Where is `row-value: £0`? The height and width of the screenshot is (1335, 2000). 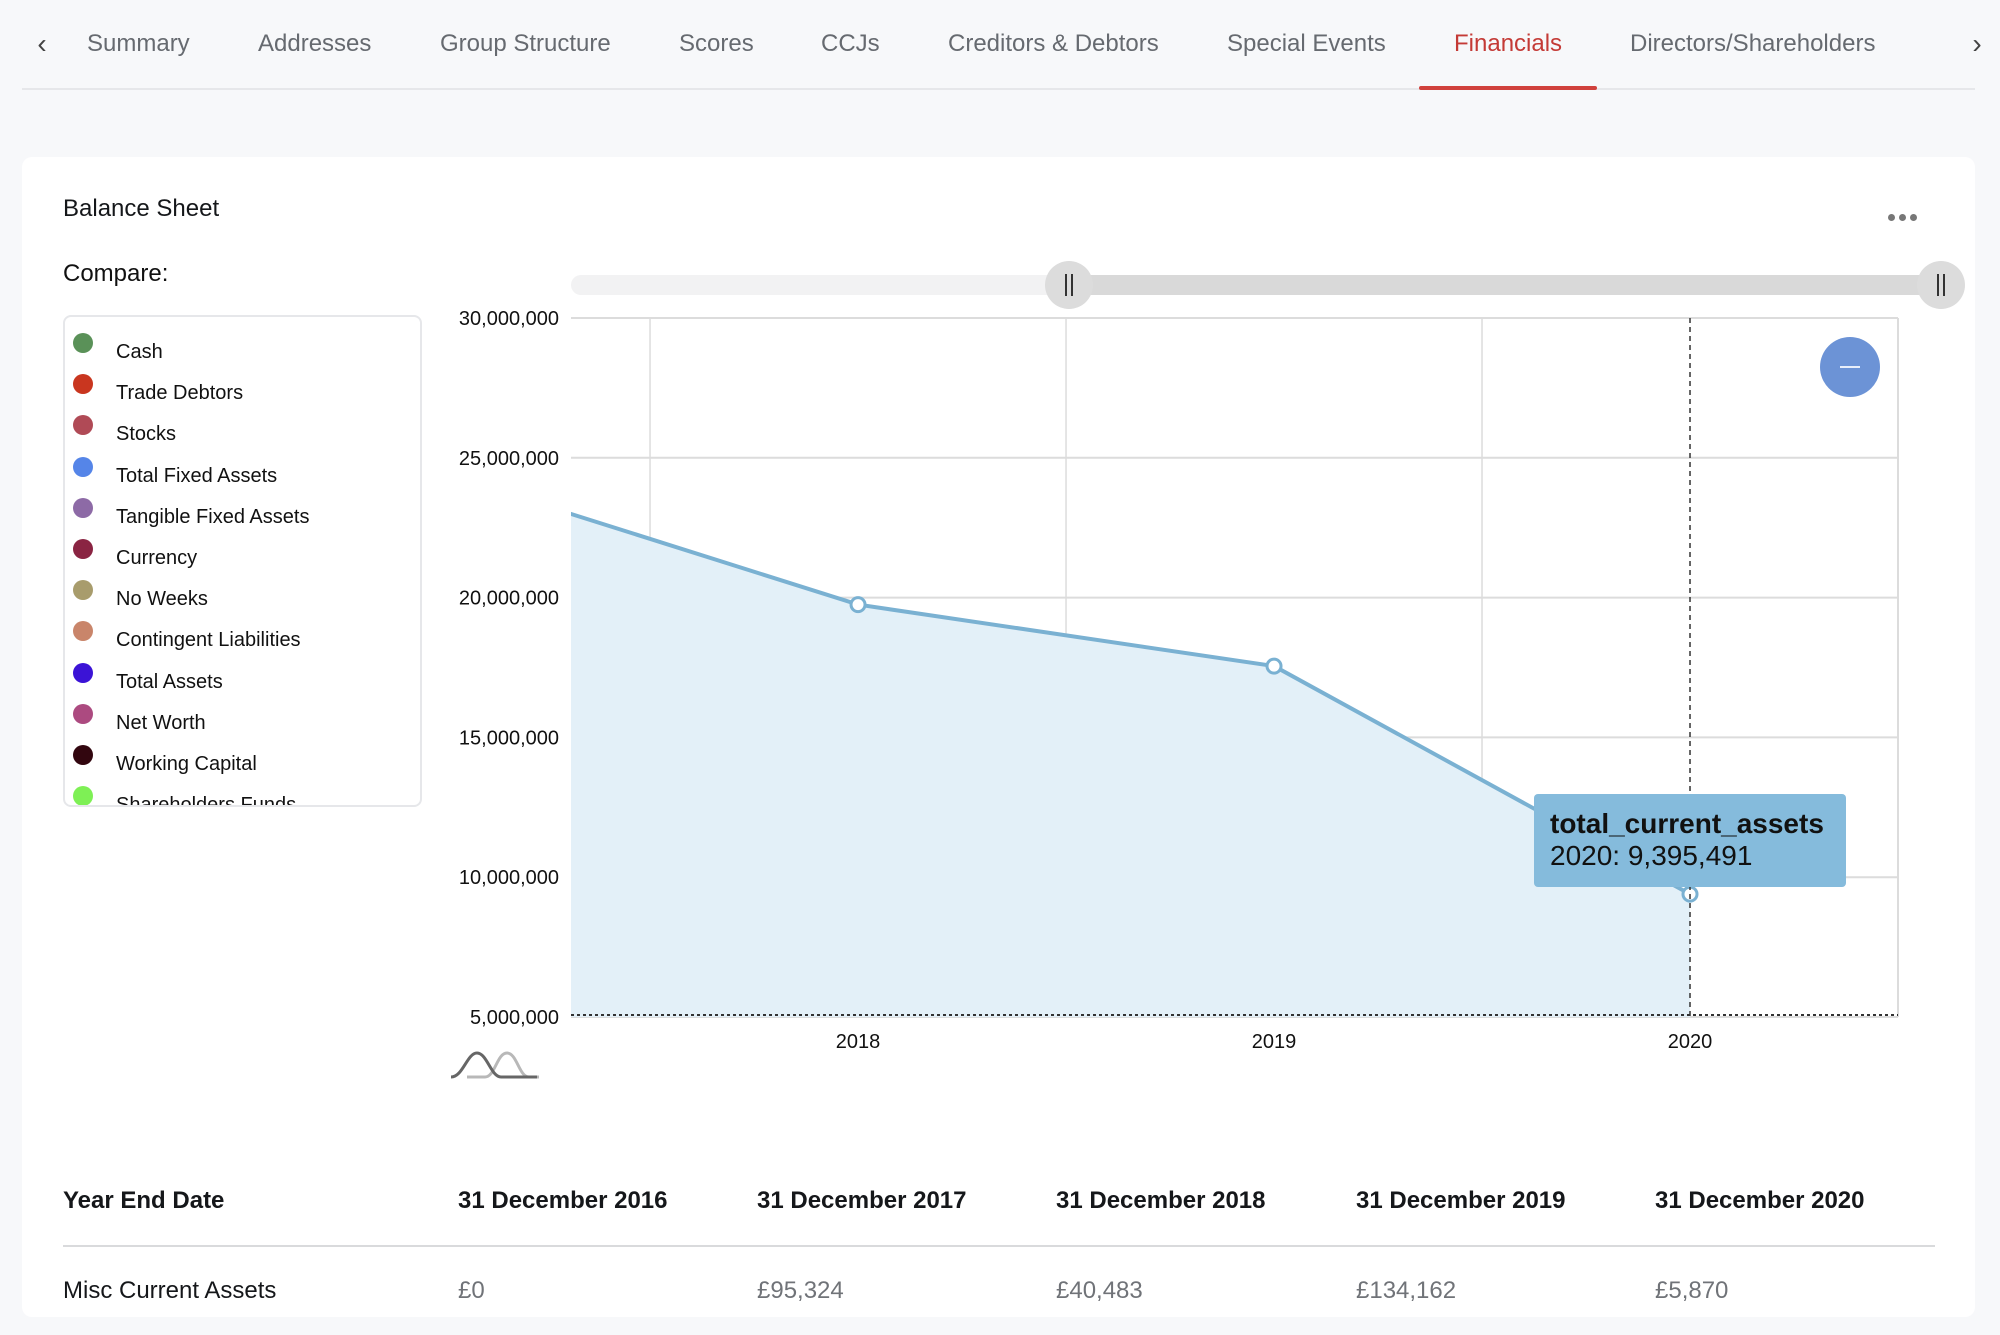 row-value: £0 is located at coordinates (471, 1290).